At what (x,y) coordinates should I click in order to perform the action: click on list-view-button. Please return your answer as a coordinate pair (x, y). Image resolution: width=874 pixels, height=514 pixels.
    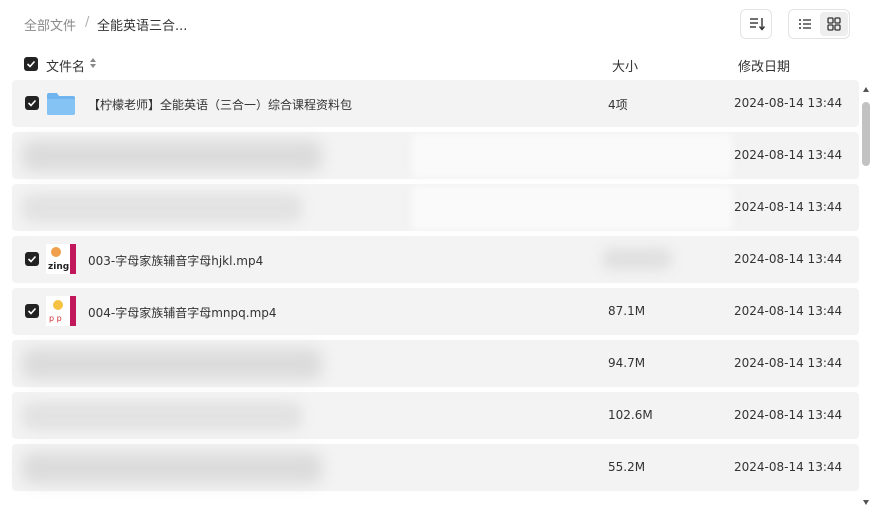
    Looking at the image, I should click on (805, 24).